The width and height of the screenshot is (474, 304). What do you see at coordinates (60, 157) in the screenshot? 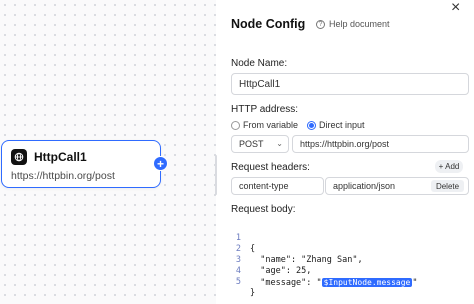
I see `node-title: HttpCall1` at bounding box center [60, 157].